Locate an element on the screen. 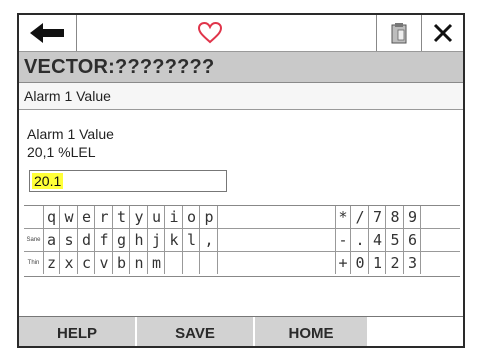 This screenshot has height=361, width=480. numpad-key: 7 is located at coordinates (378, 217).